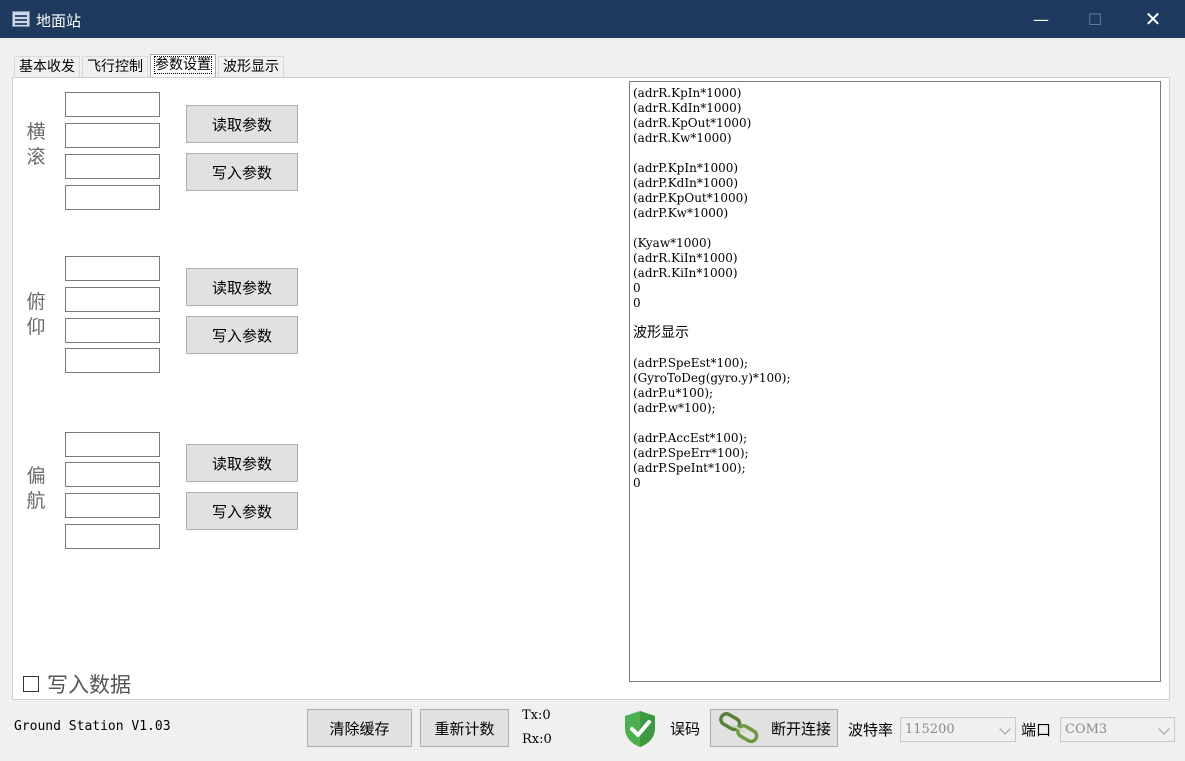 This screenshot has width=1185, height=761. What do you see at coordinates (1153, 19) in the screenshot?
I see `close-button: ✕` at bounding box center [1153, 19].